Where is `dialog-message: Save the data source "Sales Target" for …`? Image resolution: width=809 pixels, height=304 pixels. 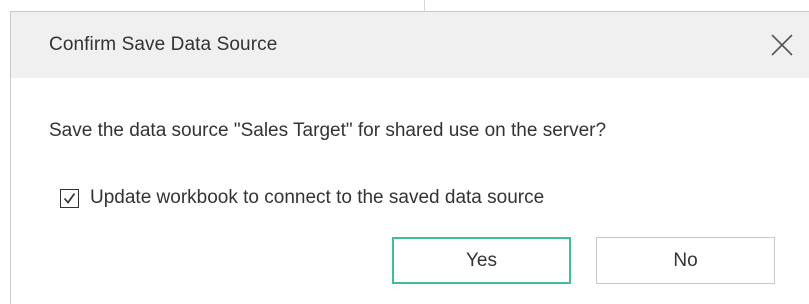 dialog-message: Save the data source "Sales Target" for … is located at coordinates (328, 130).